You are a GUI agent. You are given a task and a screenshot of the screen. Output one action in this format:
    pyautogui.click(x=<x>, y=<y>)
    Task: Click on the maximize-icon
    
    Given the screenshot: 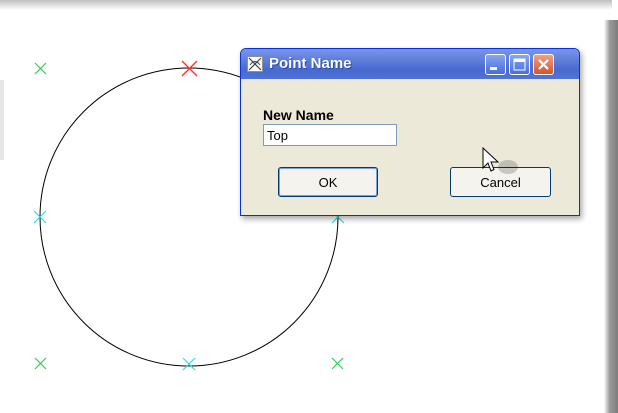 What is the action you would take?
    pyautogui.click(x=519, y=64)
    